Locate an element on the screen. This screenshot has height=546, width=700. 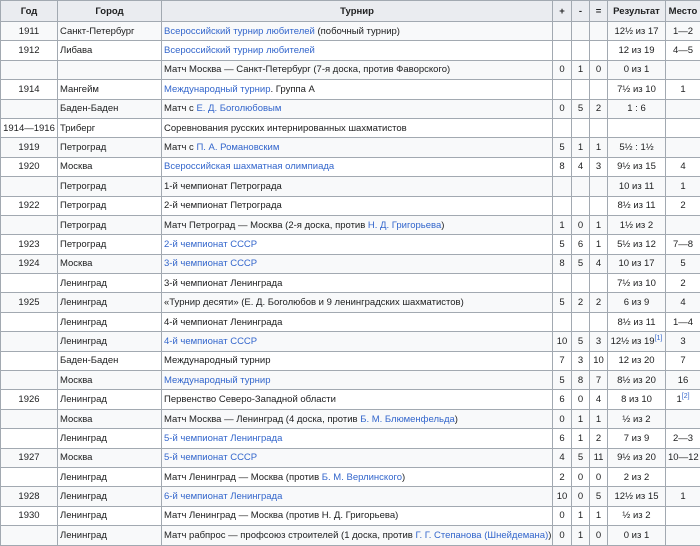
tournament-cell: Международный турнир is located at coordinates (357, 360).